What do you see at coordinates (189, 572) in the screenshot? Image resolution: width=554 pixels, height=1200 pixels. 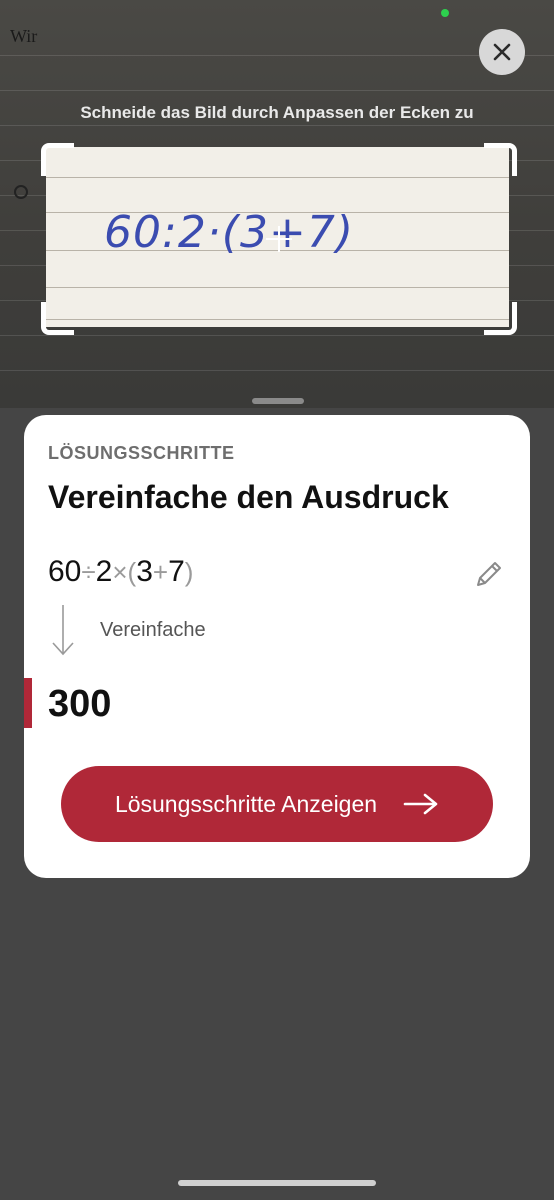 I see `right-paren: )` at bounding box center [189, 572].